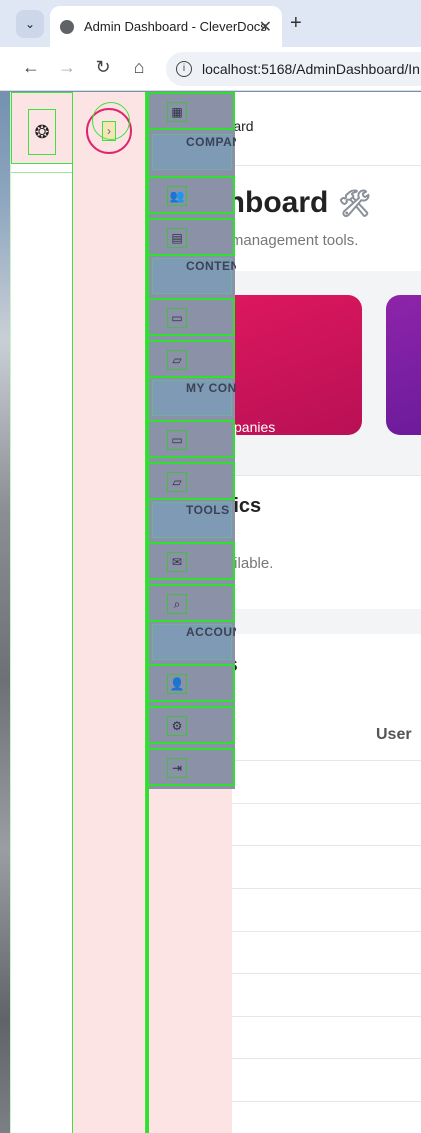  I want to click on tools-icon: 🛠, so click(355, 203).